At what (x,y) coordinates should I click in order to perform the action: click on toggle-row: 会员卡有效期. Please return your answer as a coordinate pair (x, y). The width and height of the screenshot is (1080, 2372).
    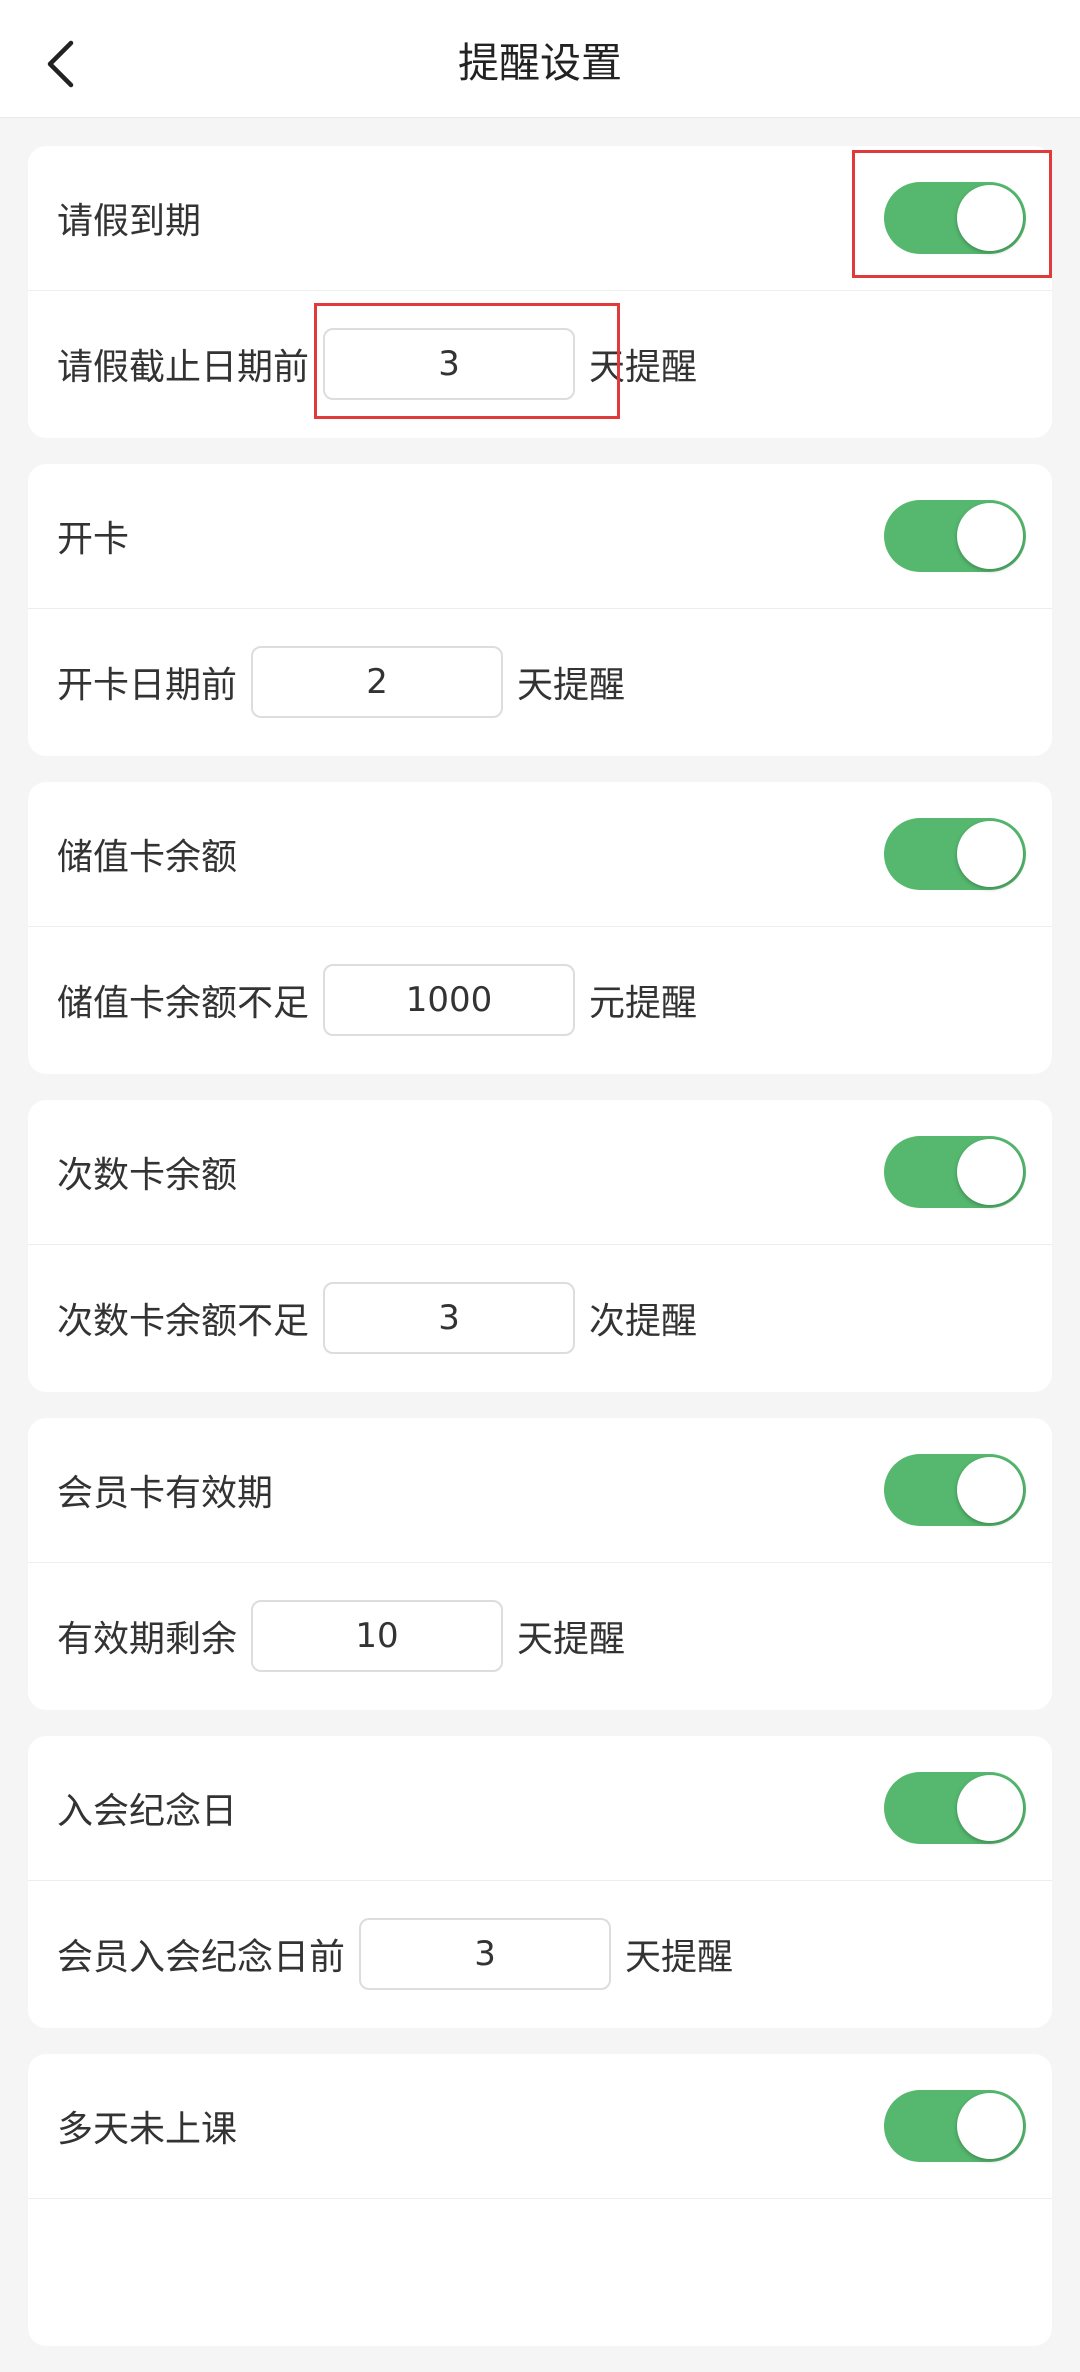
    Looking at the image, I should click on (540, 1490).